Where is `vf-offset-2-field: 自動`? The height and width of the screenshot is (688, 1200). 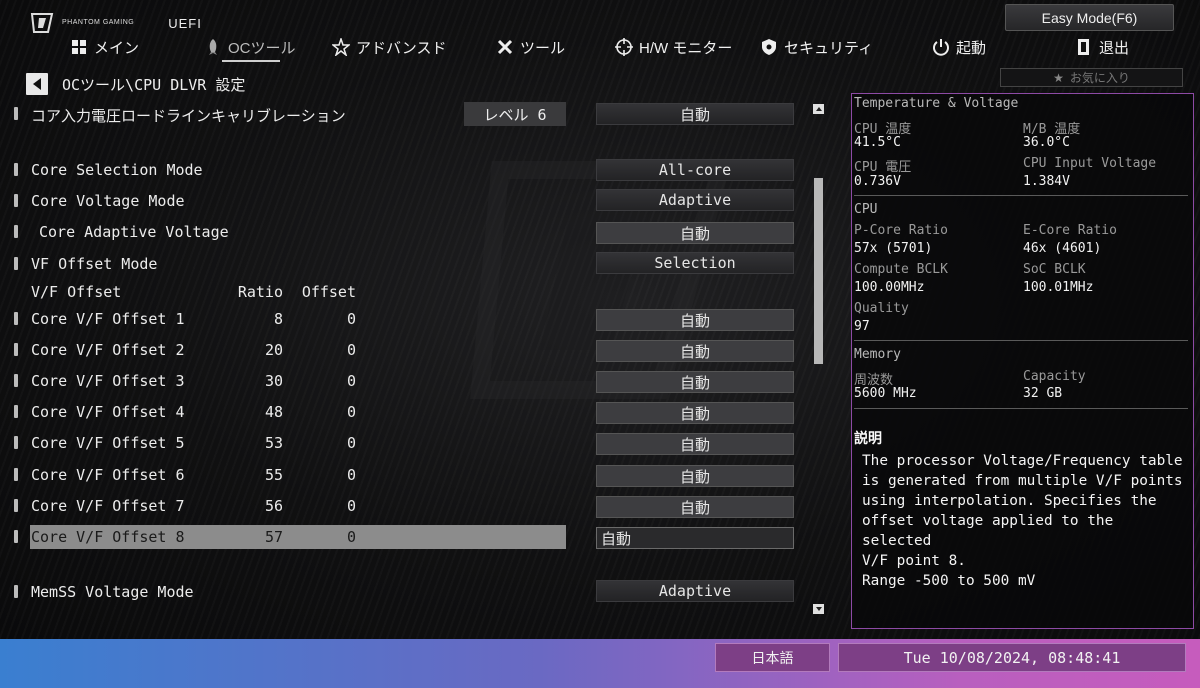
vf-offset-2-field: 自動 is located at coordinates (695, 351).